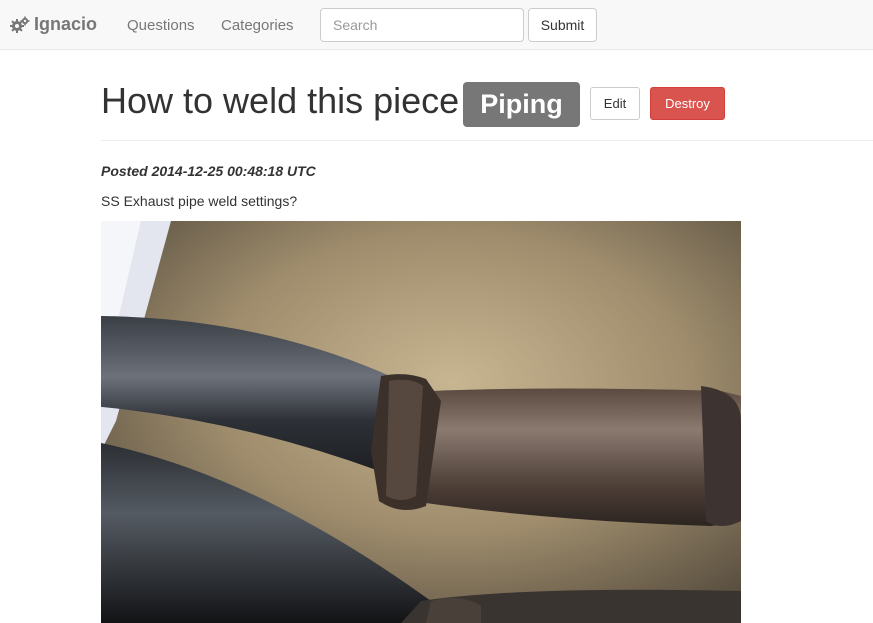 This screenshot has height=623, width=873. What do you see at coordinates (487, 140) in the screenshot?
I see `title-divider` at bounding box center [487, 140].